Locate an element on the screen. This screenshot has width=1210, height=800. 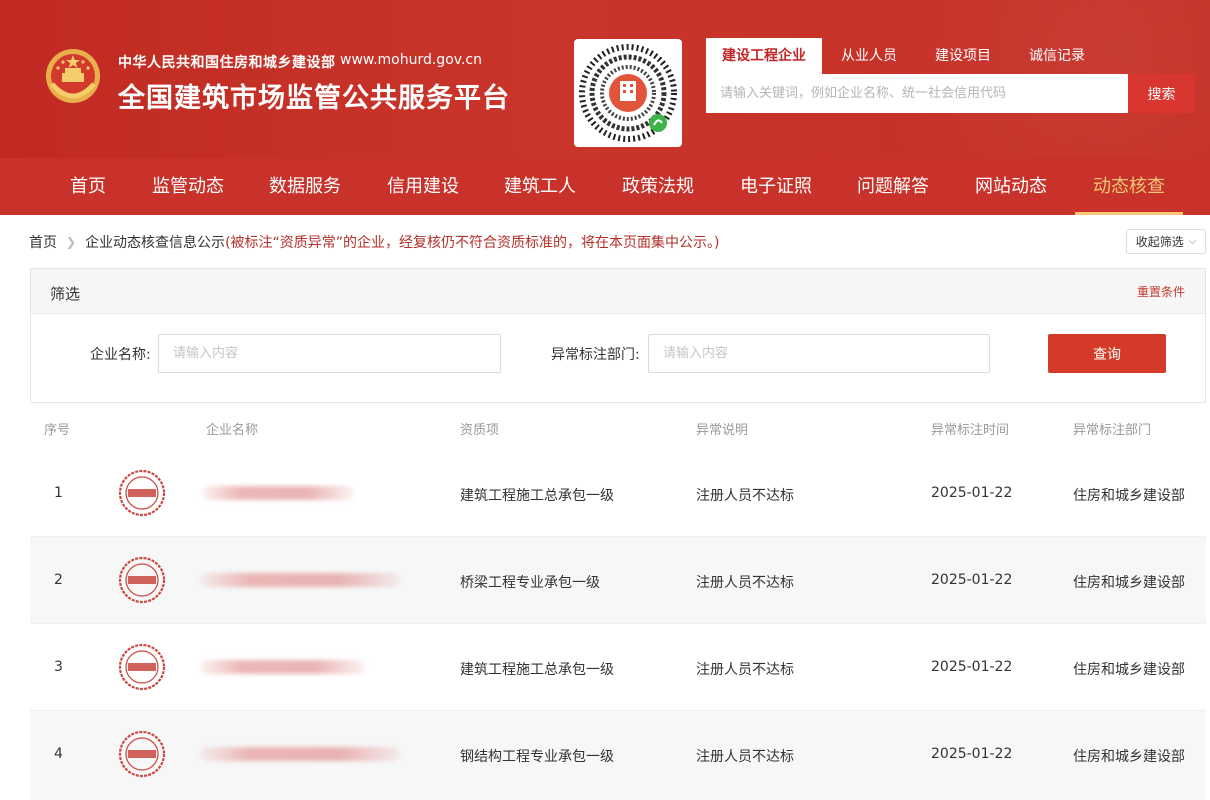
search-bar: 搜索 is located at coordinates (950, 93).